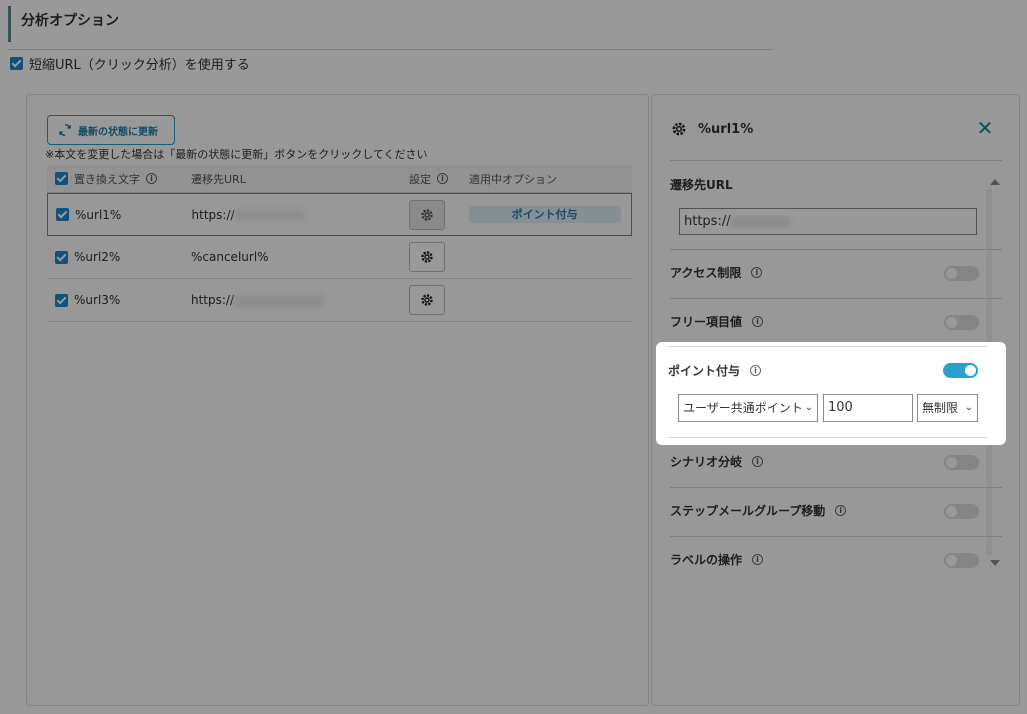  What do you see at coordinates (961, 322) in the screenshot?
I see `toggle-free-item` at bounding box center [961, 322].